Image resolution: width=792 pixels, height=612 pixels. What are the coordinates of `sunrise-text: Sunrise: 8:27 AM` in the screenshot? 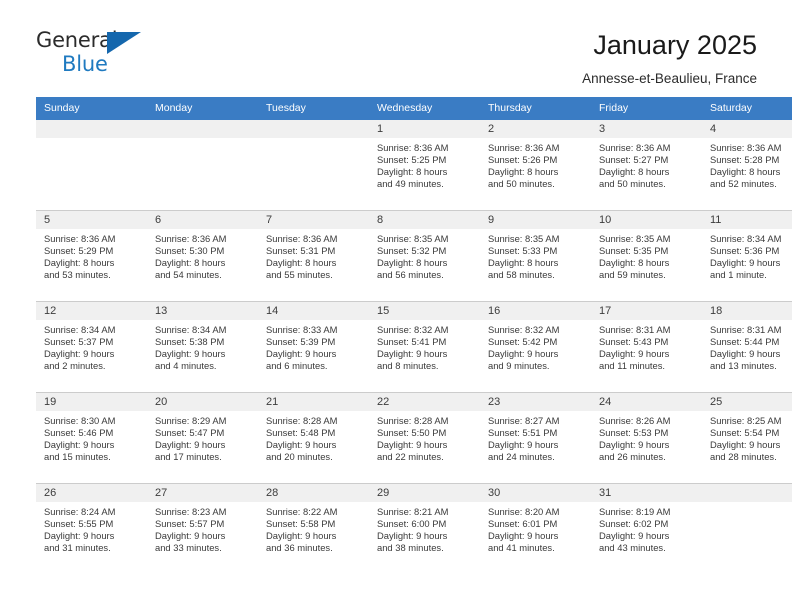 It's located at (524, 420).